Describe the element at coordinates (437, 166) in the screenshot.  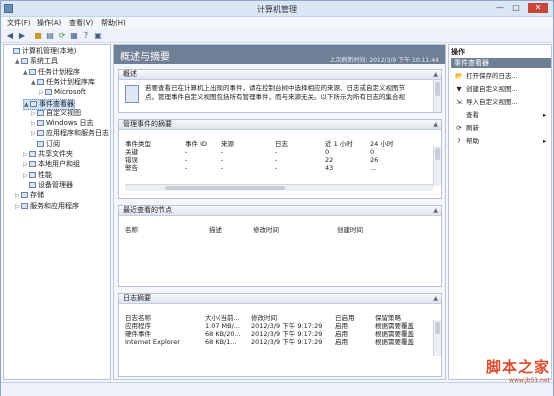
I see `summary-vscroll` at that location.